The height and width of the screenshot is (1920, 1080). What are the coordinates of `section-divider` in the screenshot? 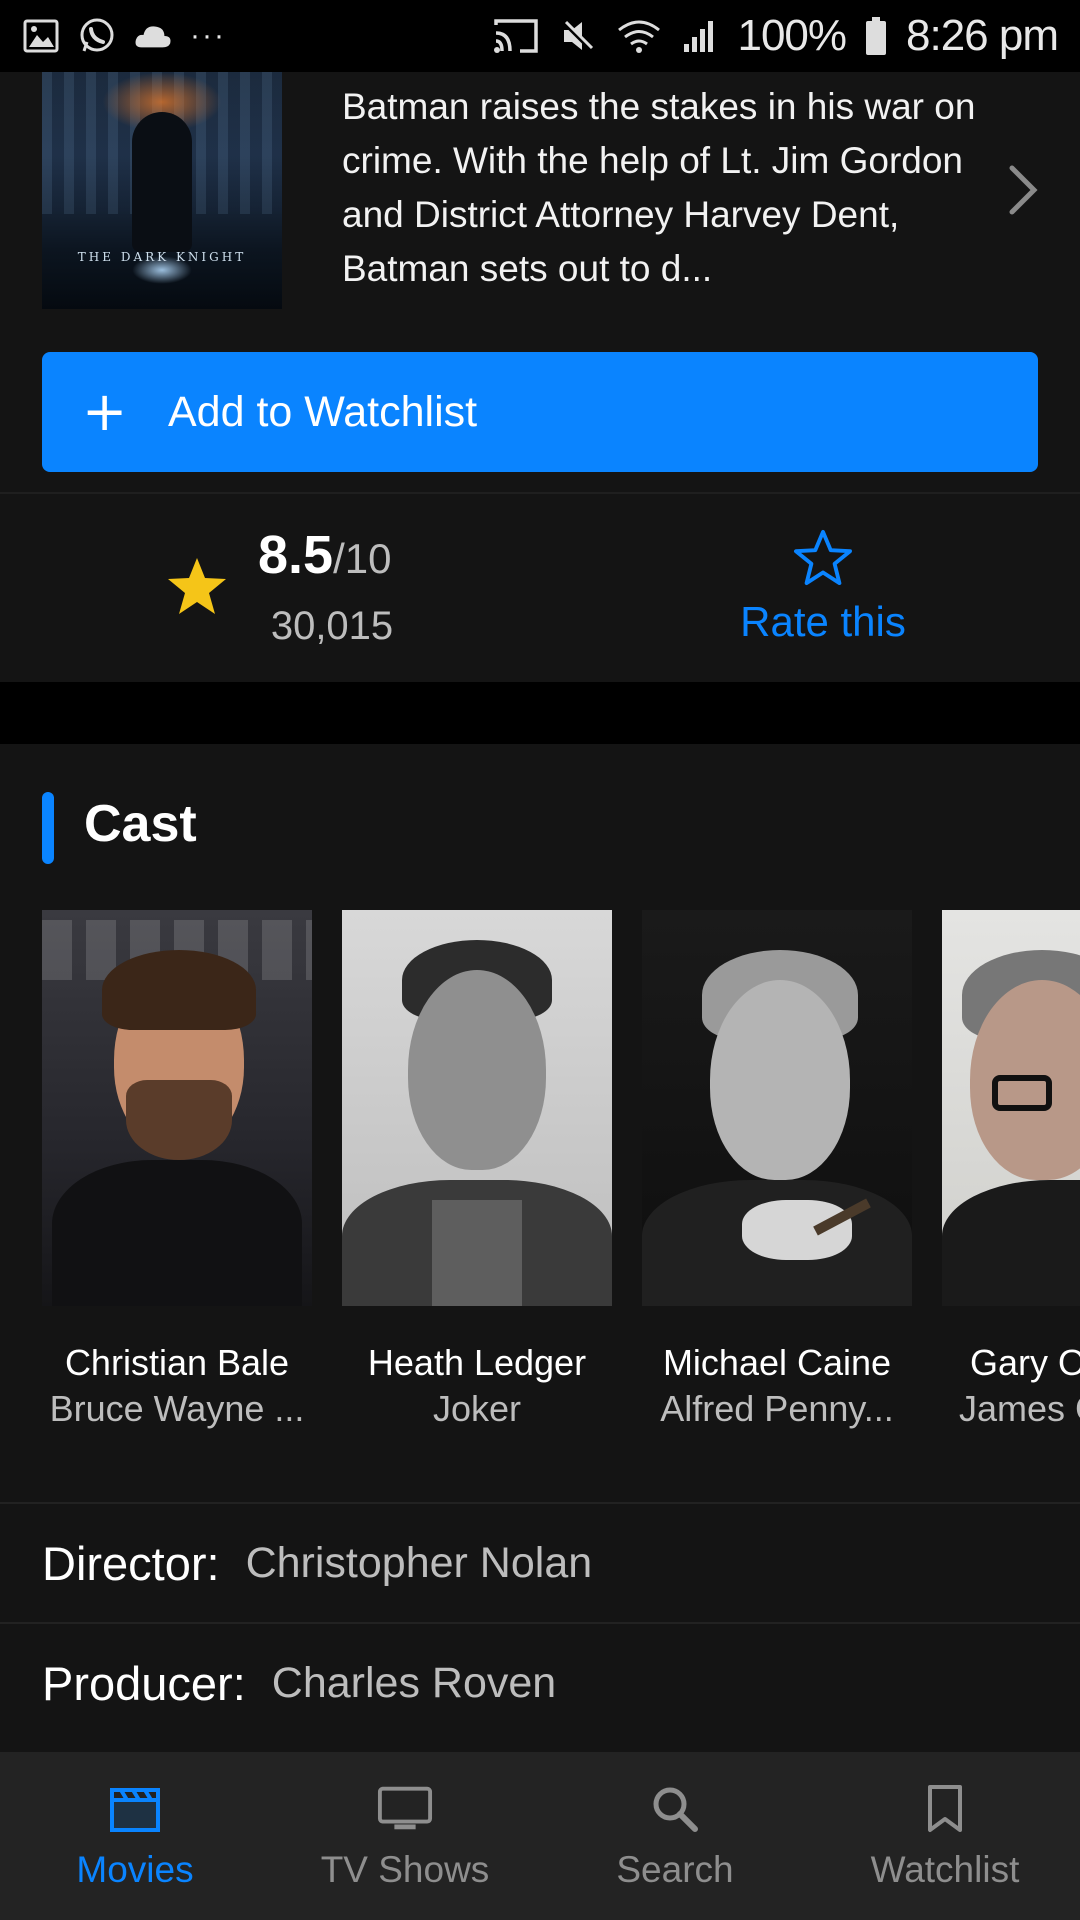 It's located at (540, 713).